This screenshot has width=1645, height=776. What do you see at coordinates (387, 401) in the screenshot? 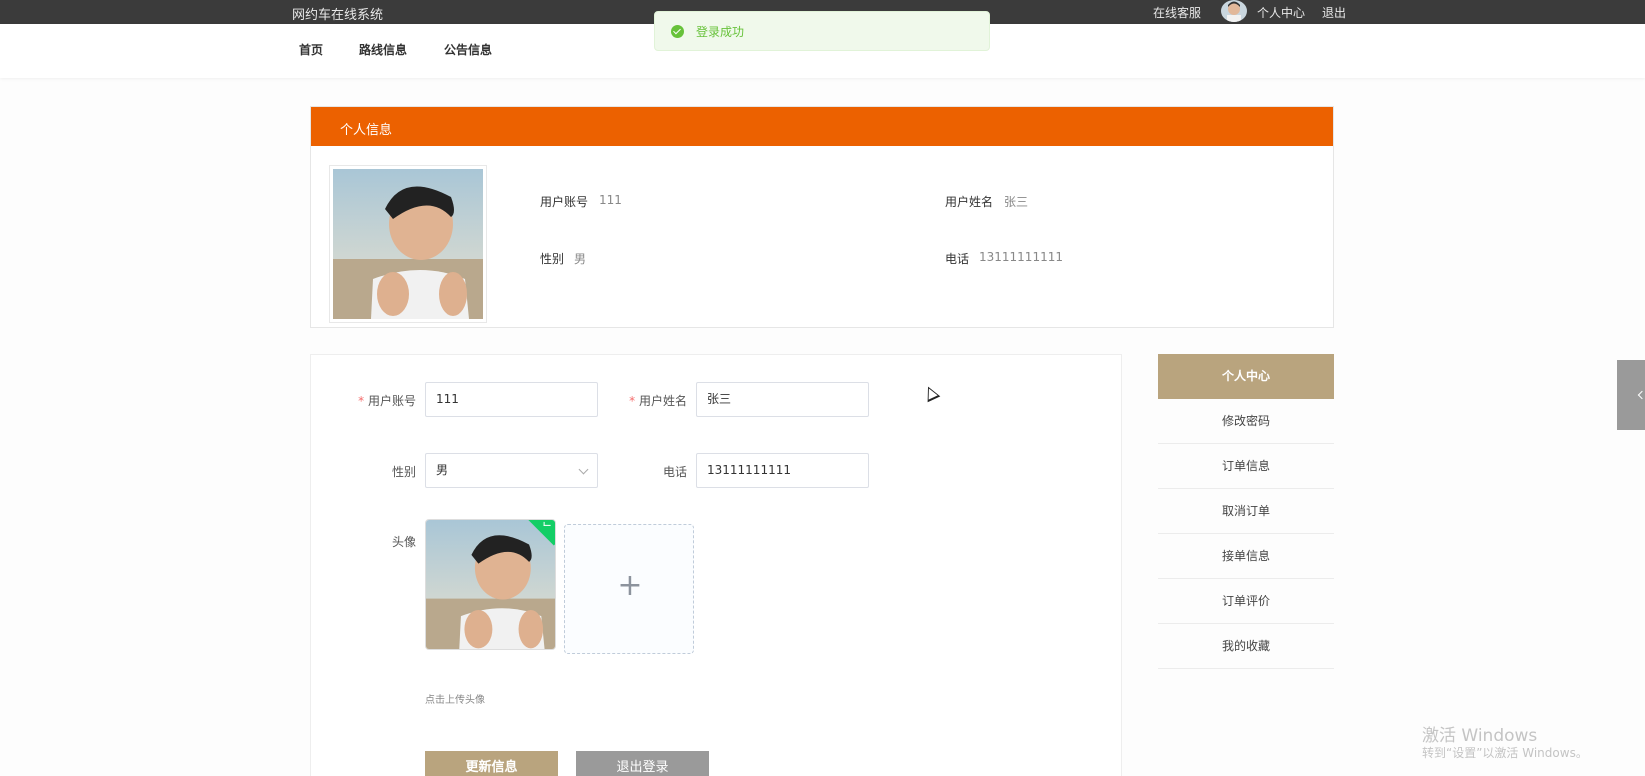
I see `account-label: * 用户账号` at bounding box center [387, 401].